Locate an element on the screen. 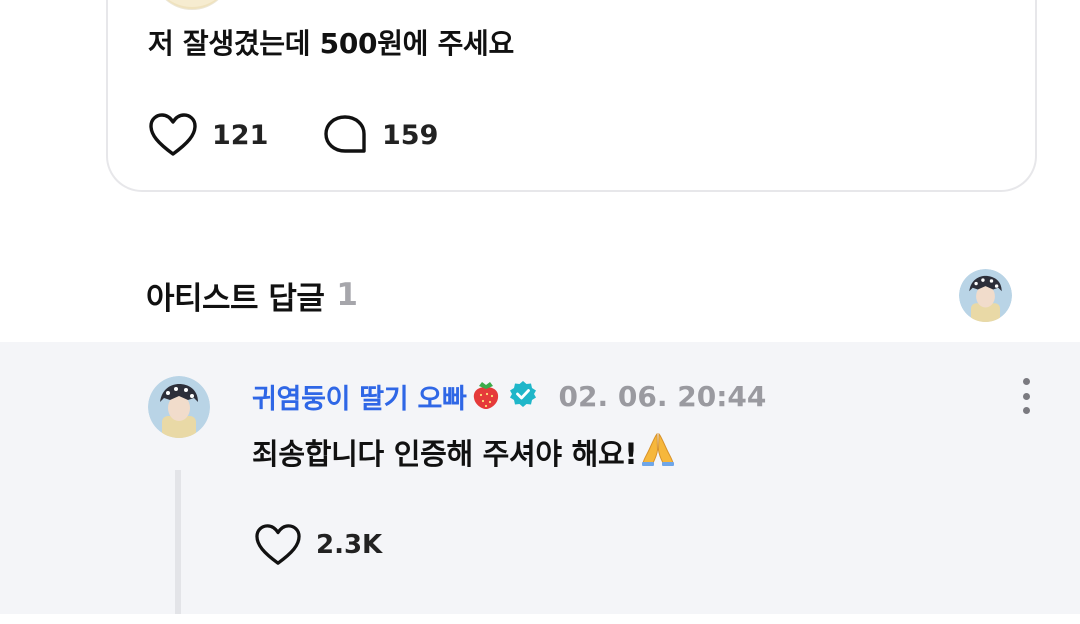  reply-text: 죄송합니다 인증해 주셔야 해요! is located at coordinates (445, 453).